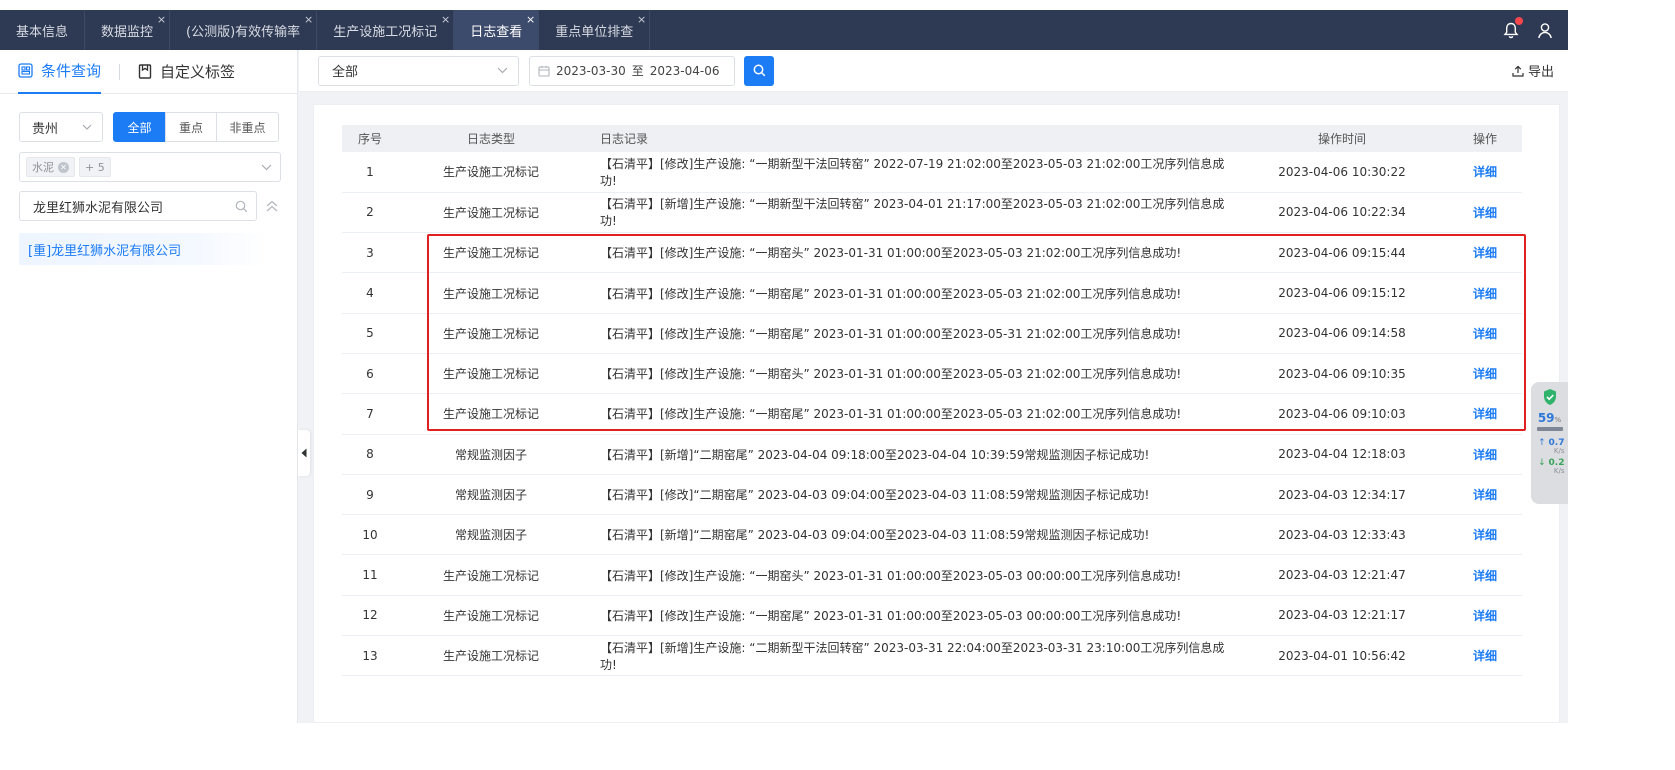 Image resolution: width=1675 pixels, height=770 pixels. What do you see at coordinates (370, 373) in the screenshot?
I see `row-index: 6` at bounding box center [370, 373].